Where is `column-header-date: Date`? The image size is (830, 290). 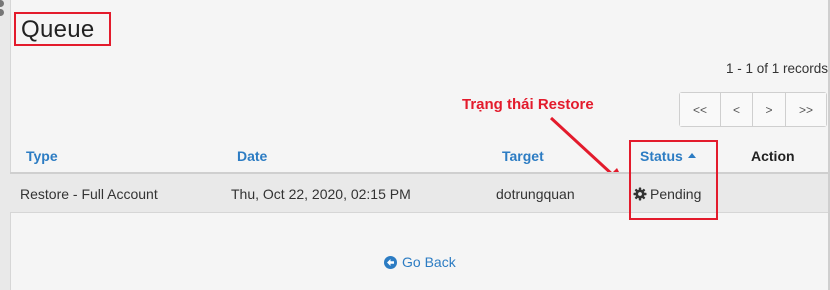 column-header-date: Date is located at coordinates (252, 156).